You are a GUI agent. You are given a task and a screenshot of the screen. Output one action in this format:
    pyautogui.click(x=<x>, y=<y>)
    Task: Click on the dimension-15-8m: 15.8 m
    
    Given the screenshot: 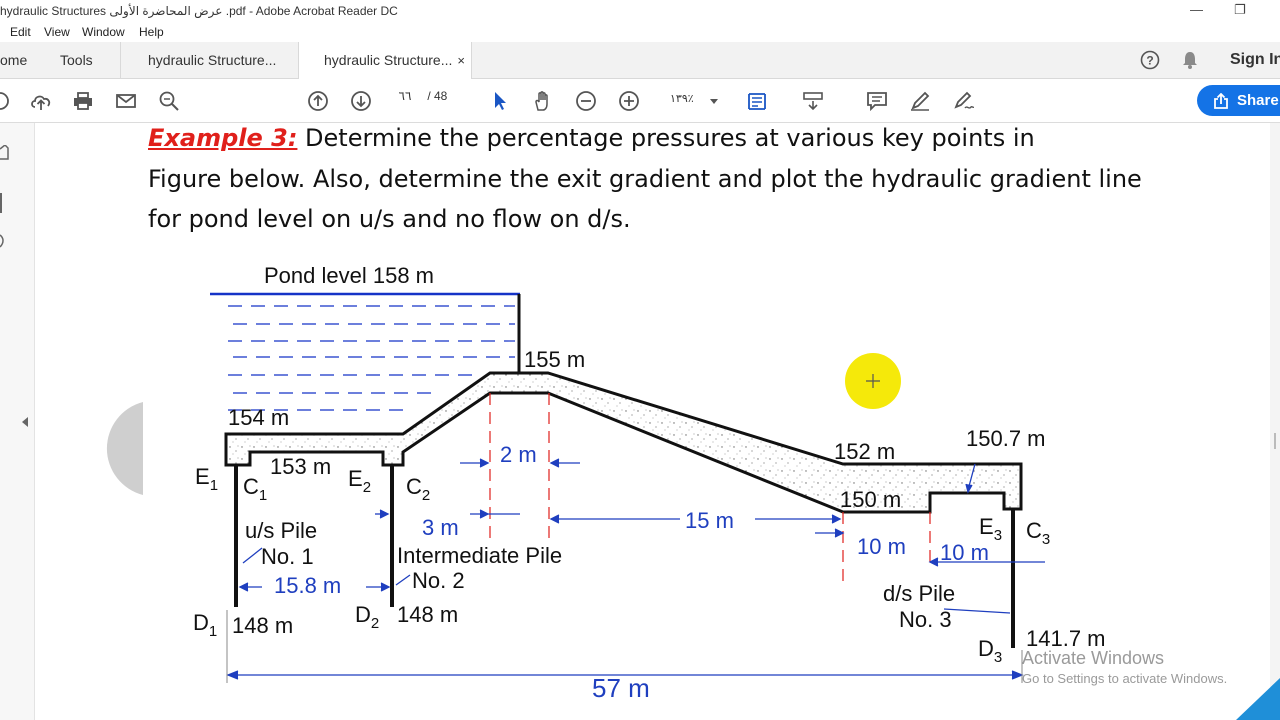 What is the action you would take?
    pyautogui.click(x=307, y=585)
    